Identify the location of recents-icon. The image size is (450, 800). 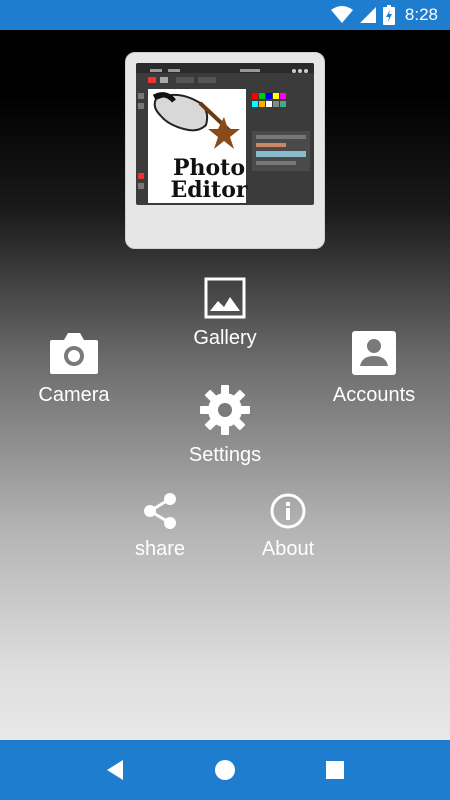
(335, 770).